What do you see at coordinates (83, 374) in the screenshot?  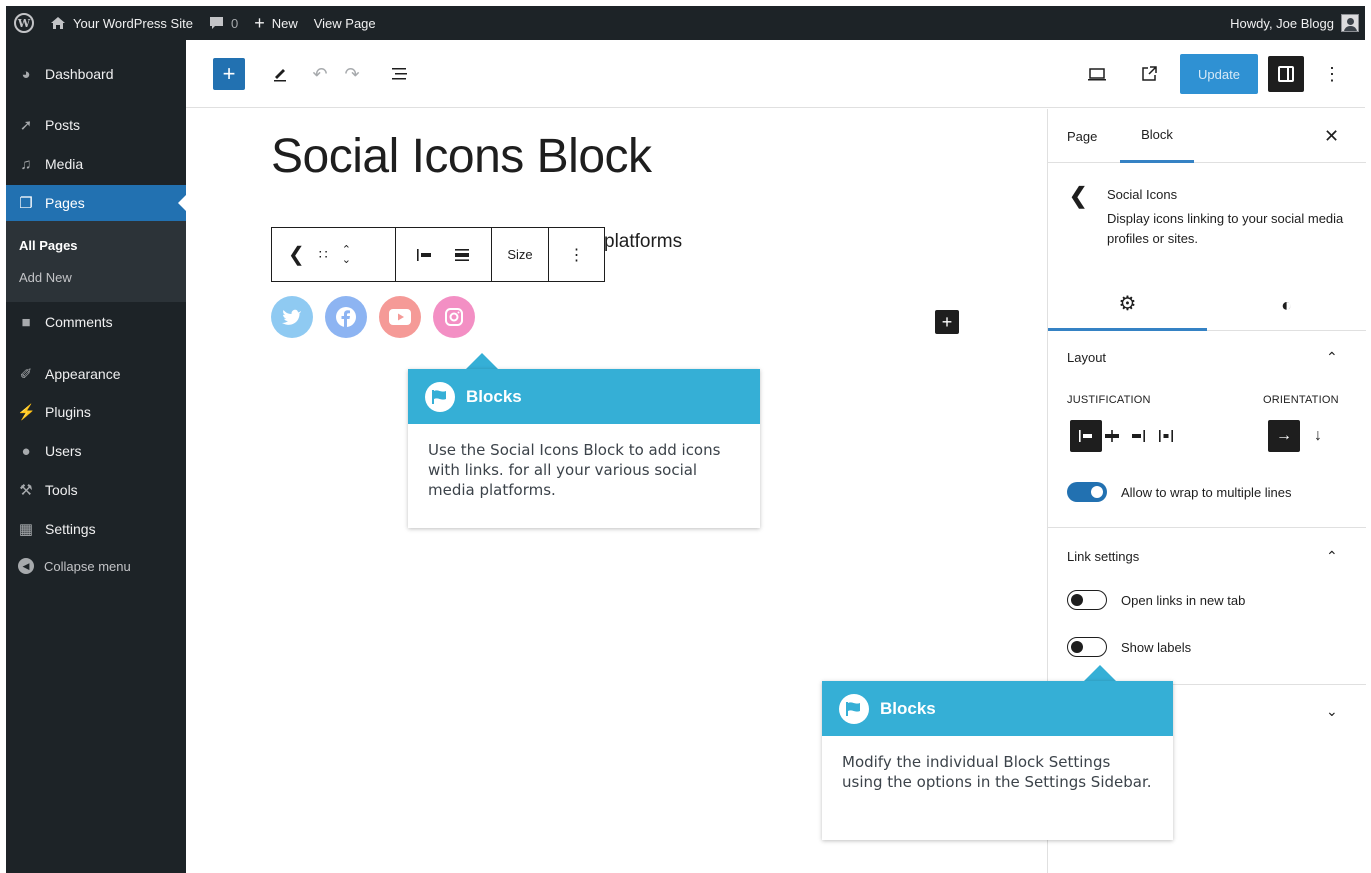 I see `menu-item-label: Appearance` at bounding box center [83, 374].